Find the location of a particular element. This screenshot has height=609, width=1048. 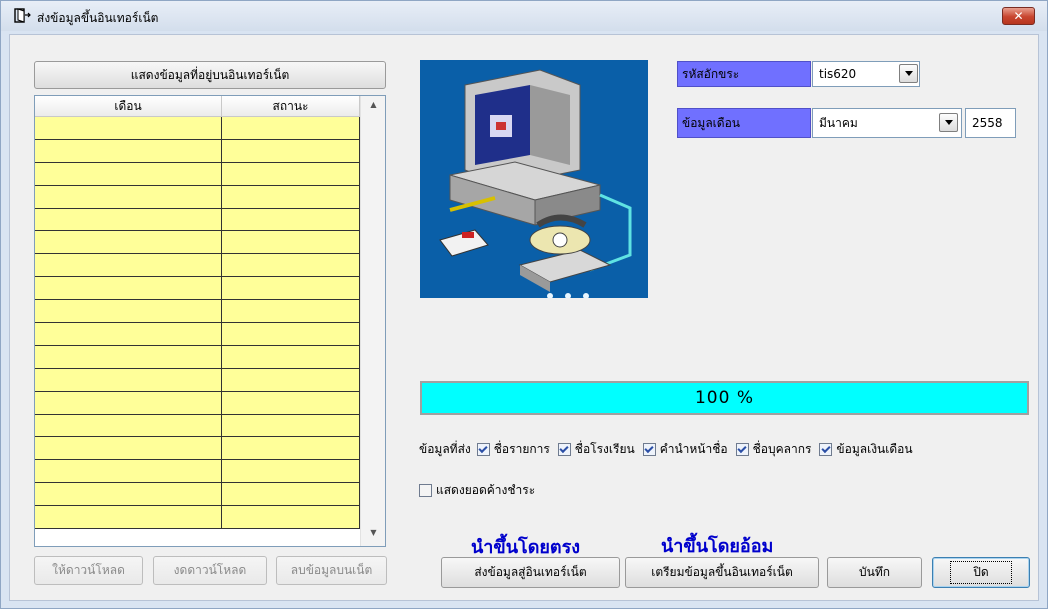

option-name-prefix: คำนำหน้าชื่อ is located at coordinates (685, 449).